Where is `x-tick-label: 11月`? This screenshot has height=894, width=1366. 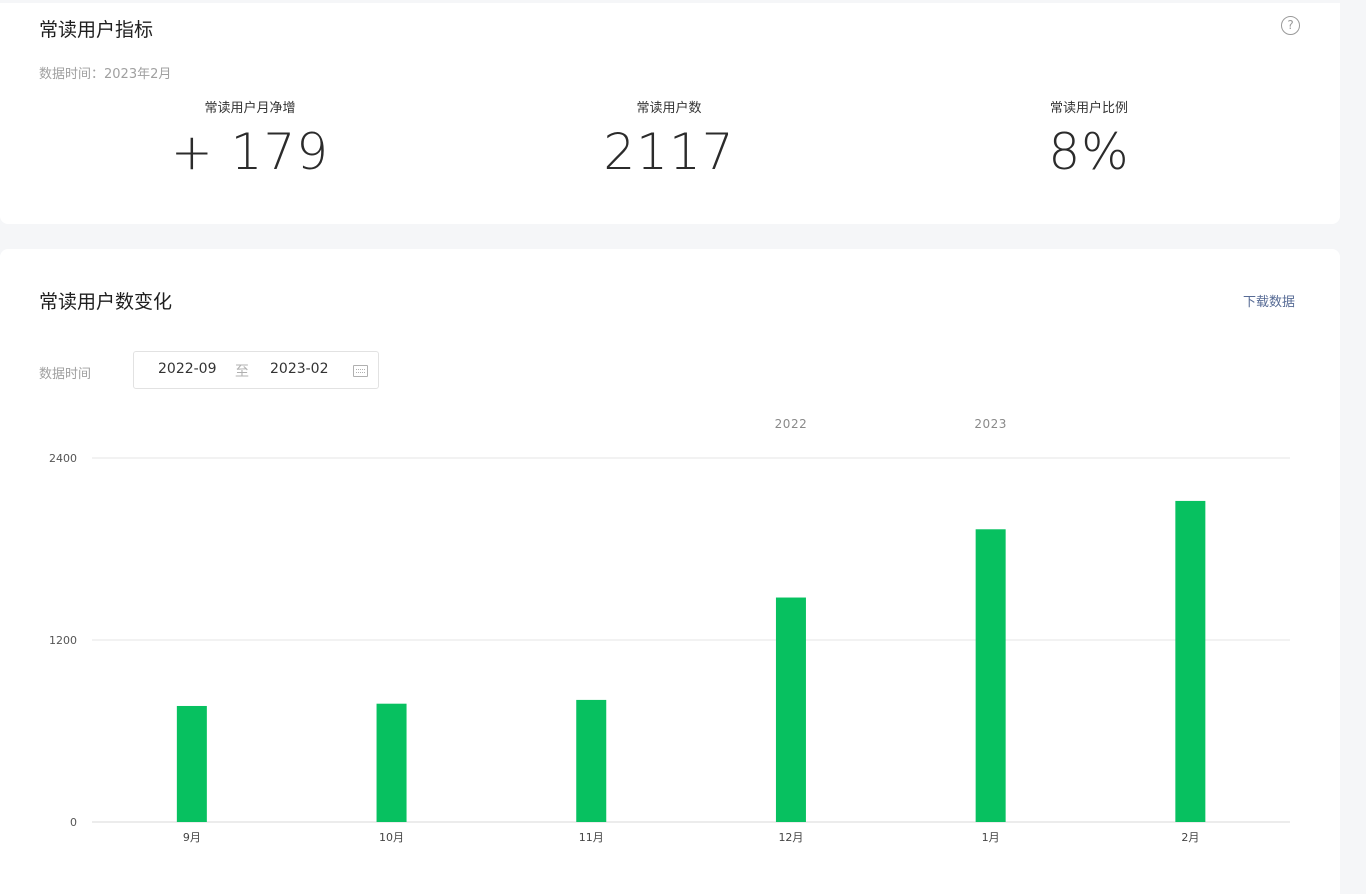
x-tick-label: 11月 is located at coordinates (591, 837).